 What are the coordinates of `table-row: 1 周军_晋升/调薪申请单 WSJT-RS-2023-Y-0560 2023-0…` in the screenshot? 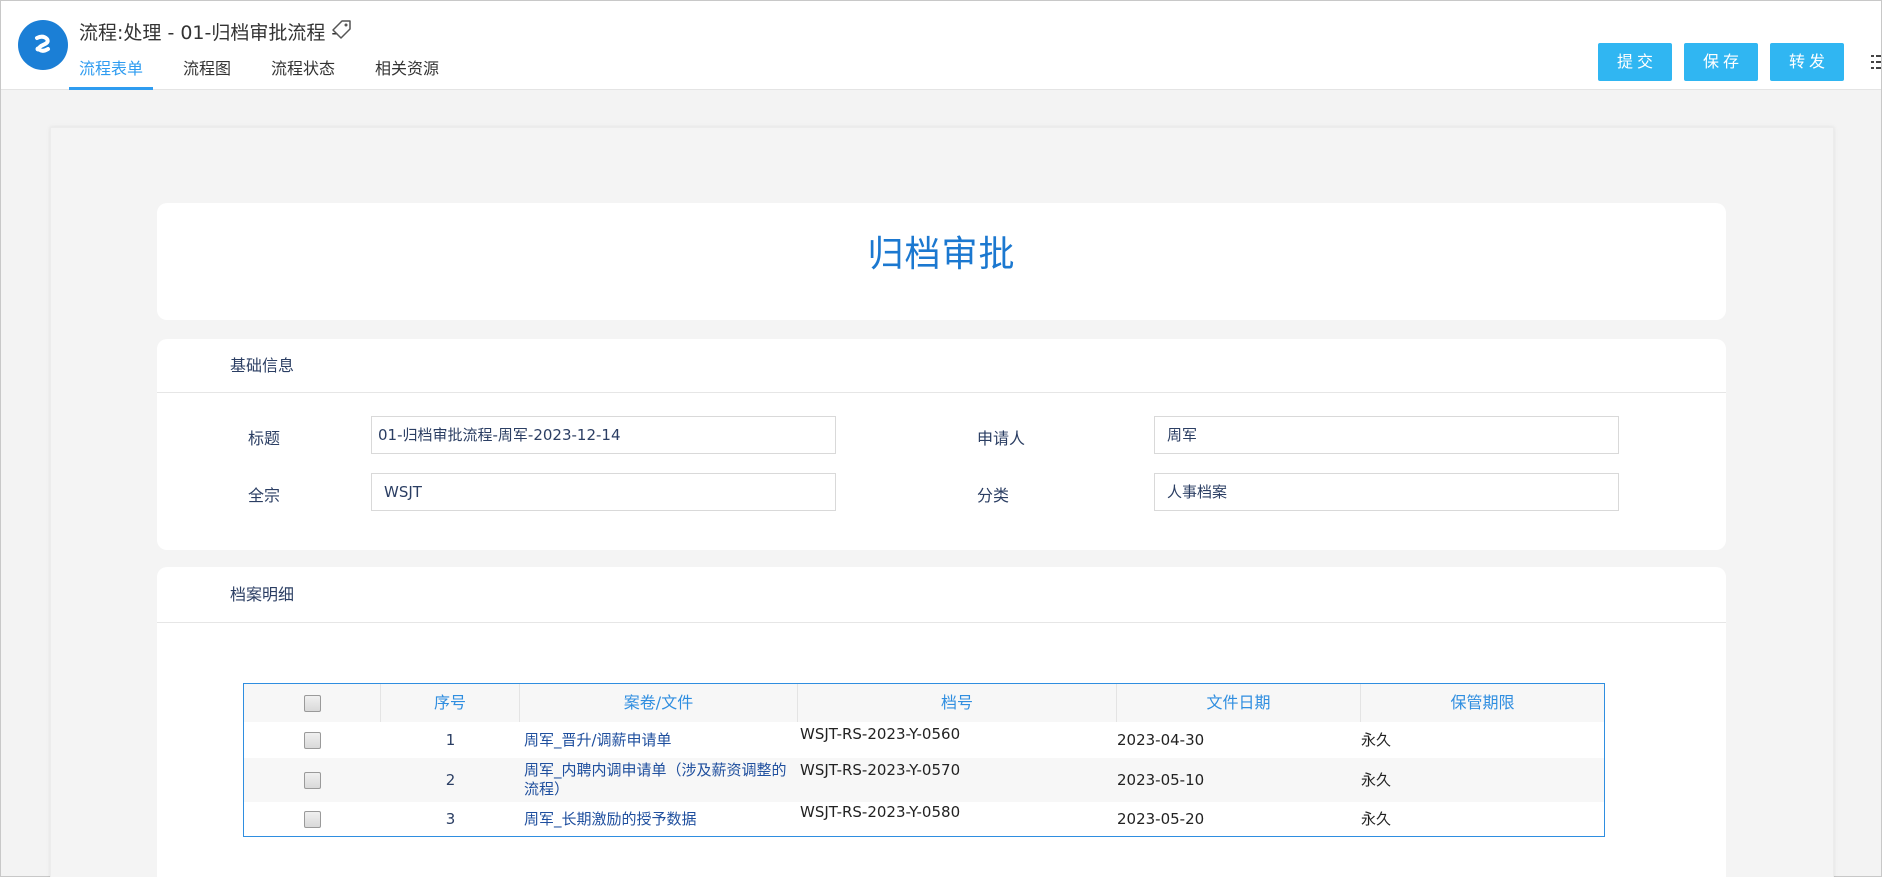 It's located at (924, 740).